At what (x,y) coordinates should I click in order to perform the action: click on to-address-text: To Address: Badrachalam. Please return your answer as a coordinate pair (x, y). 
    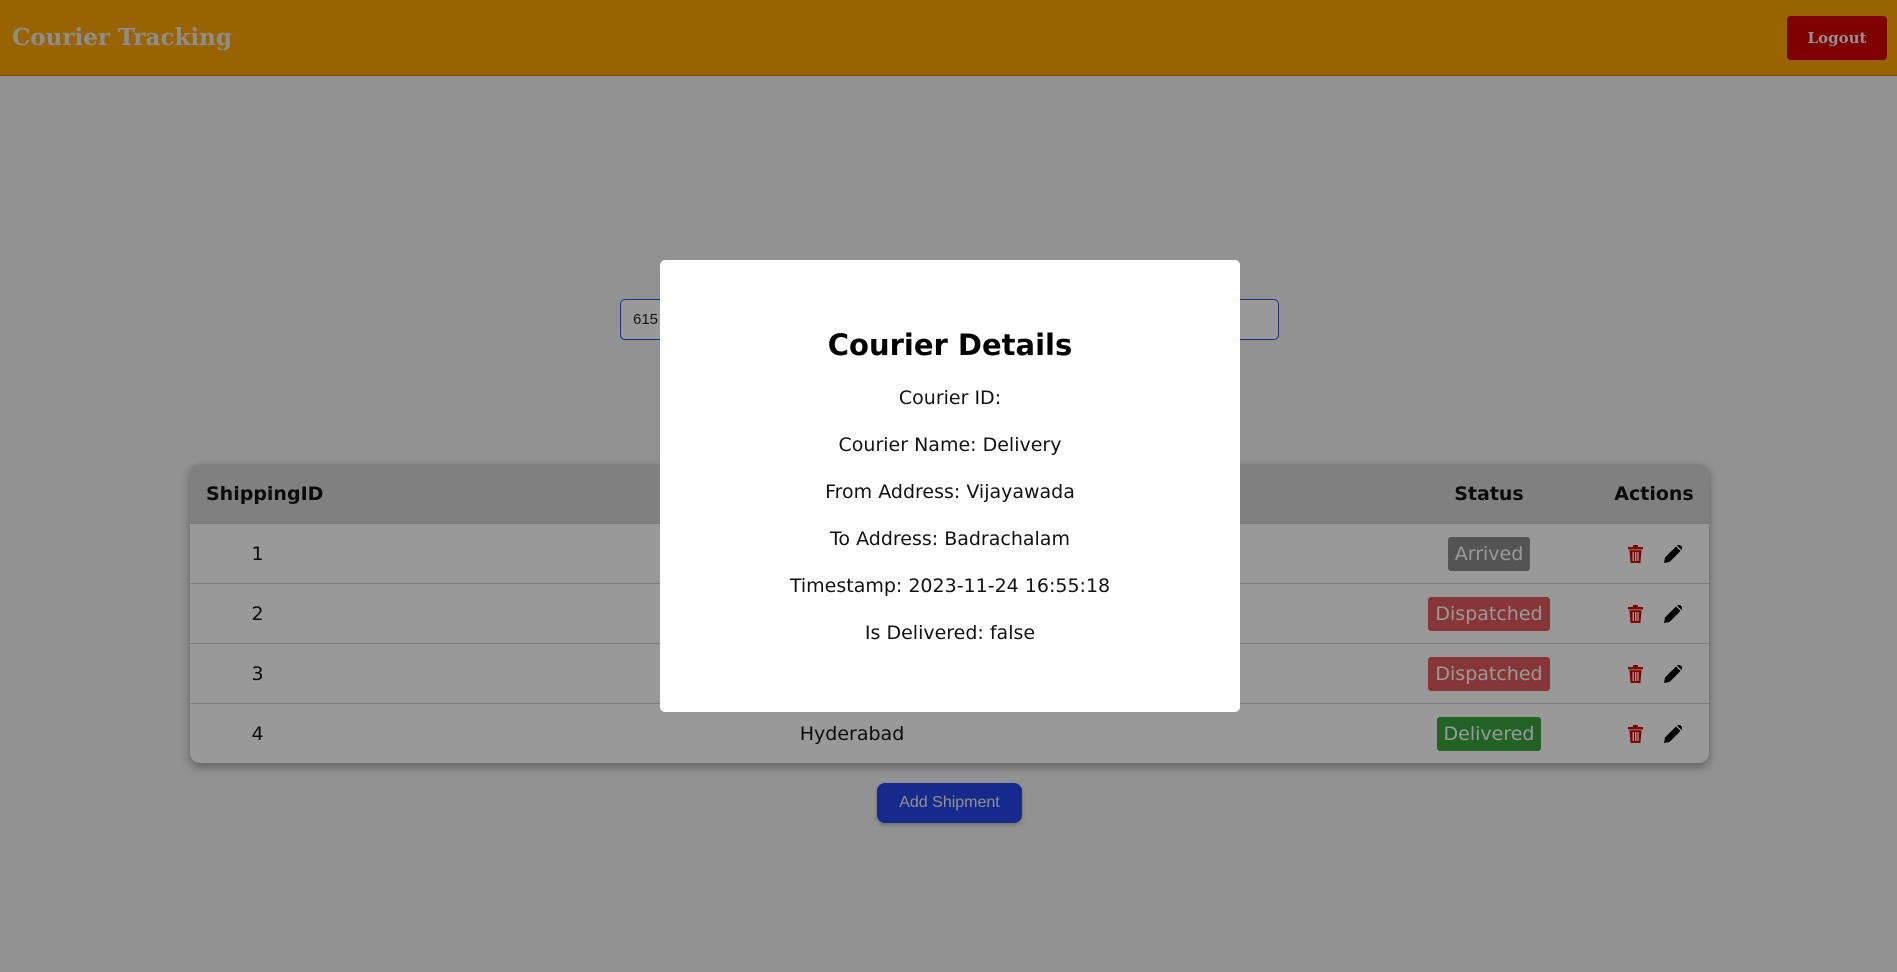
    Looking at the image, I should click on (950, 539).